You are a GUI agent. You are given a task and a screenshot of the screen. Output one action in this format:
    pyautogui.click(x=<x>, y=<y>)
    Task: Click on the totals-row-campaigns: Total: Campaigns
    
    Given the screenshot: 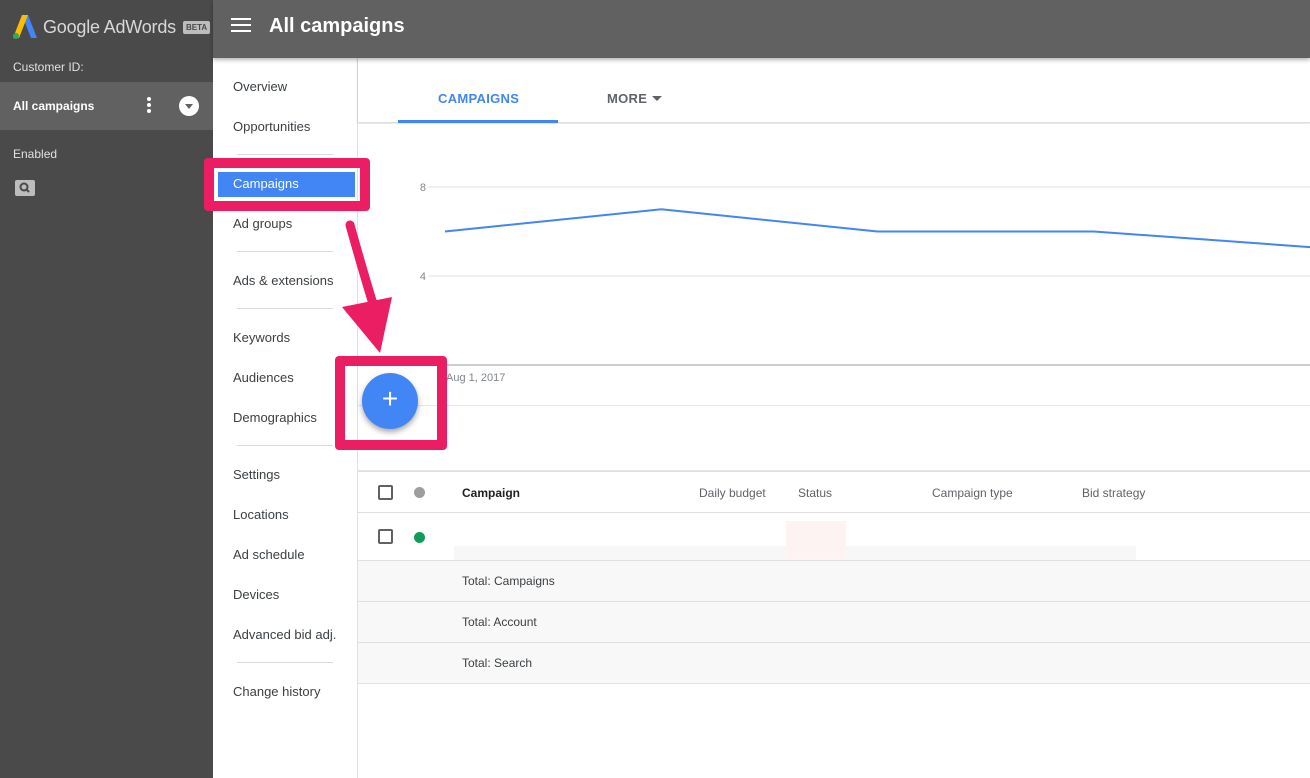 What is the action you would take?
    pyautogui.click(x=834, y=581)
    